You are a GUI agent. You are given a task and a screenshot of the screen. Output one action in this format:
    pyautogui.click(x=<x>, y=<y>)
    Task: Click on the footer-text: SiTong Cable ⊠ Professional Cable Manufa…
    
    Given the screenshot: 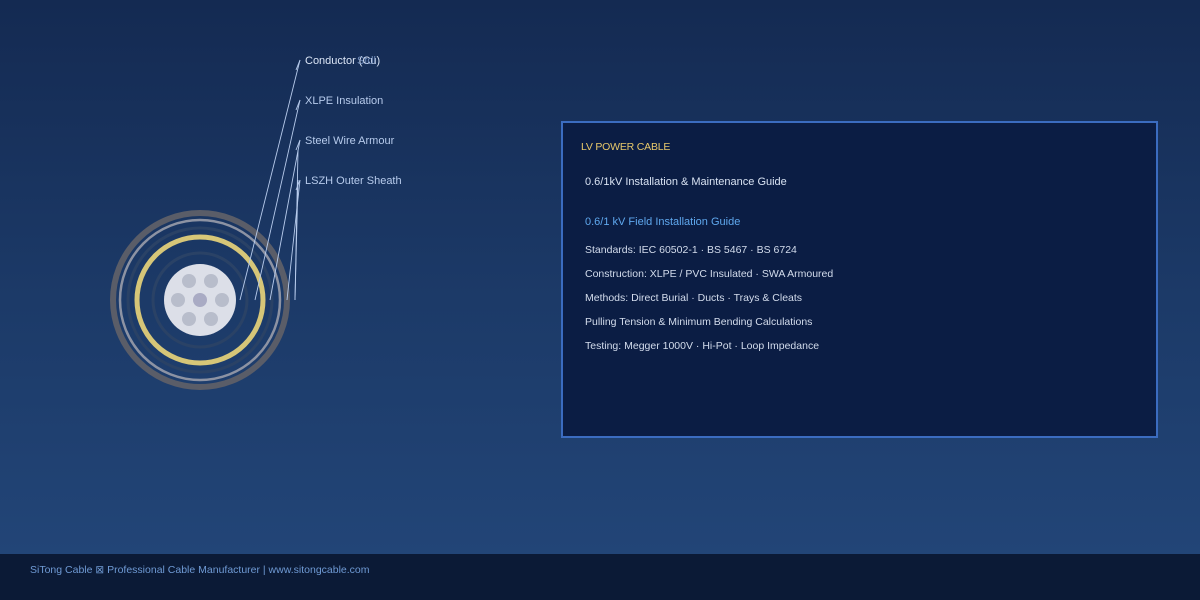 What is the action you would take?
    pyautogui.click(x=200, y=570)
    